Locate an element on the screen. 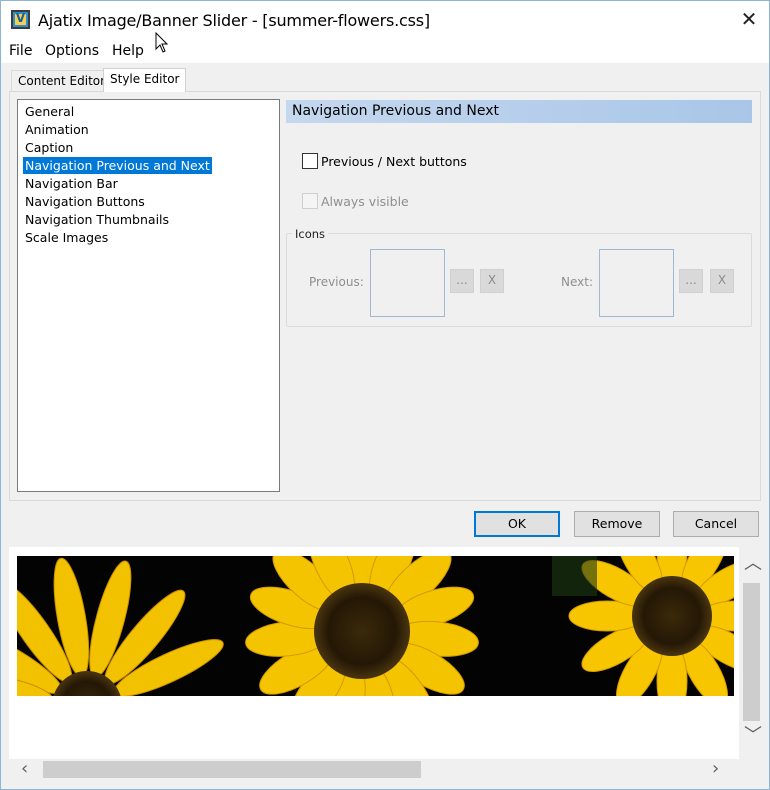 The height and width of the screenshot is (790, 770). scroll-down-icon: ﹀ is located at coordinates (753, 736).